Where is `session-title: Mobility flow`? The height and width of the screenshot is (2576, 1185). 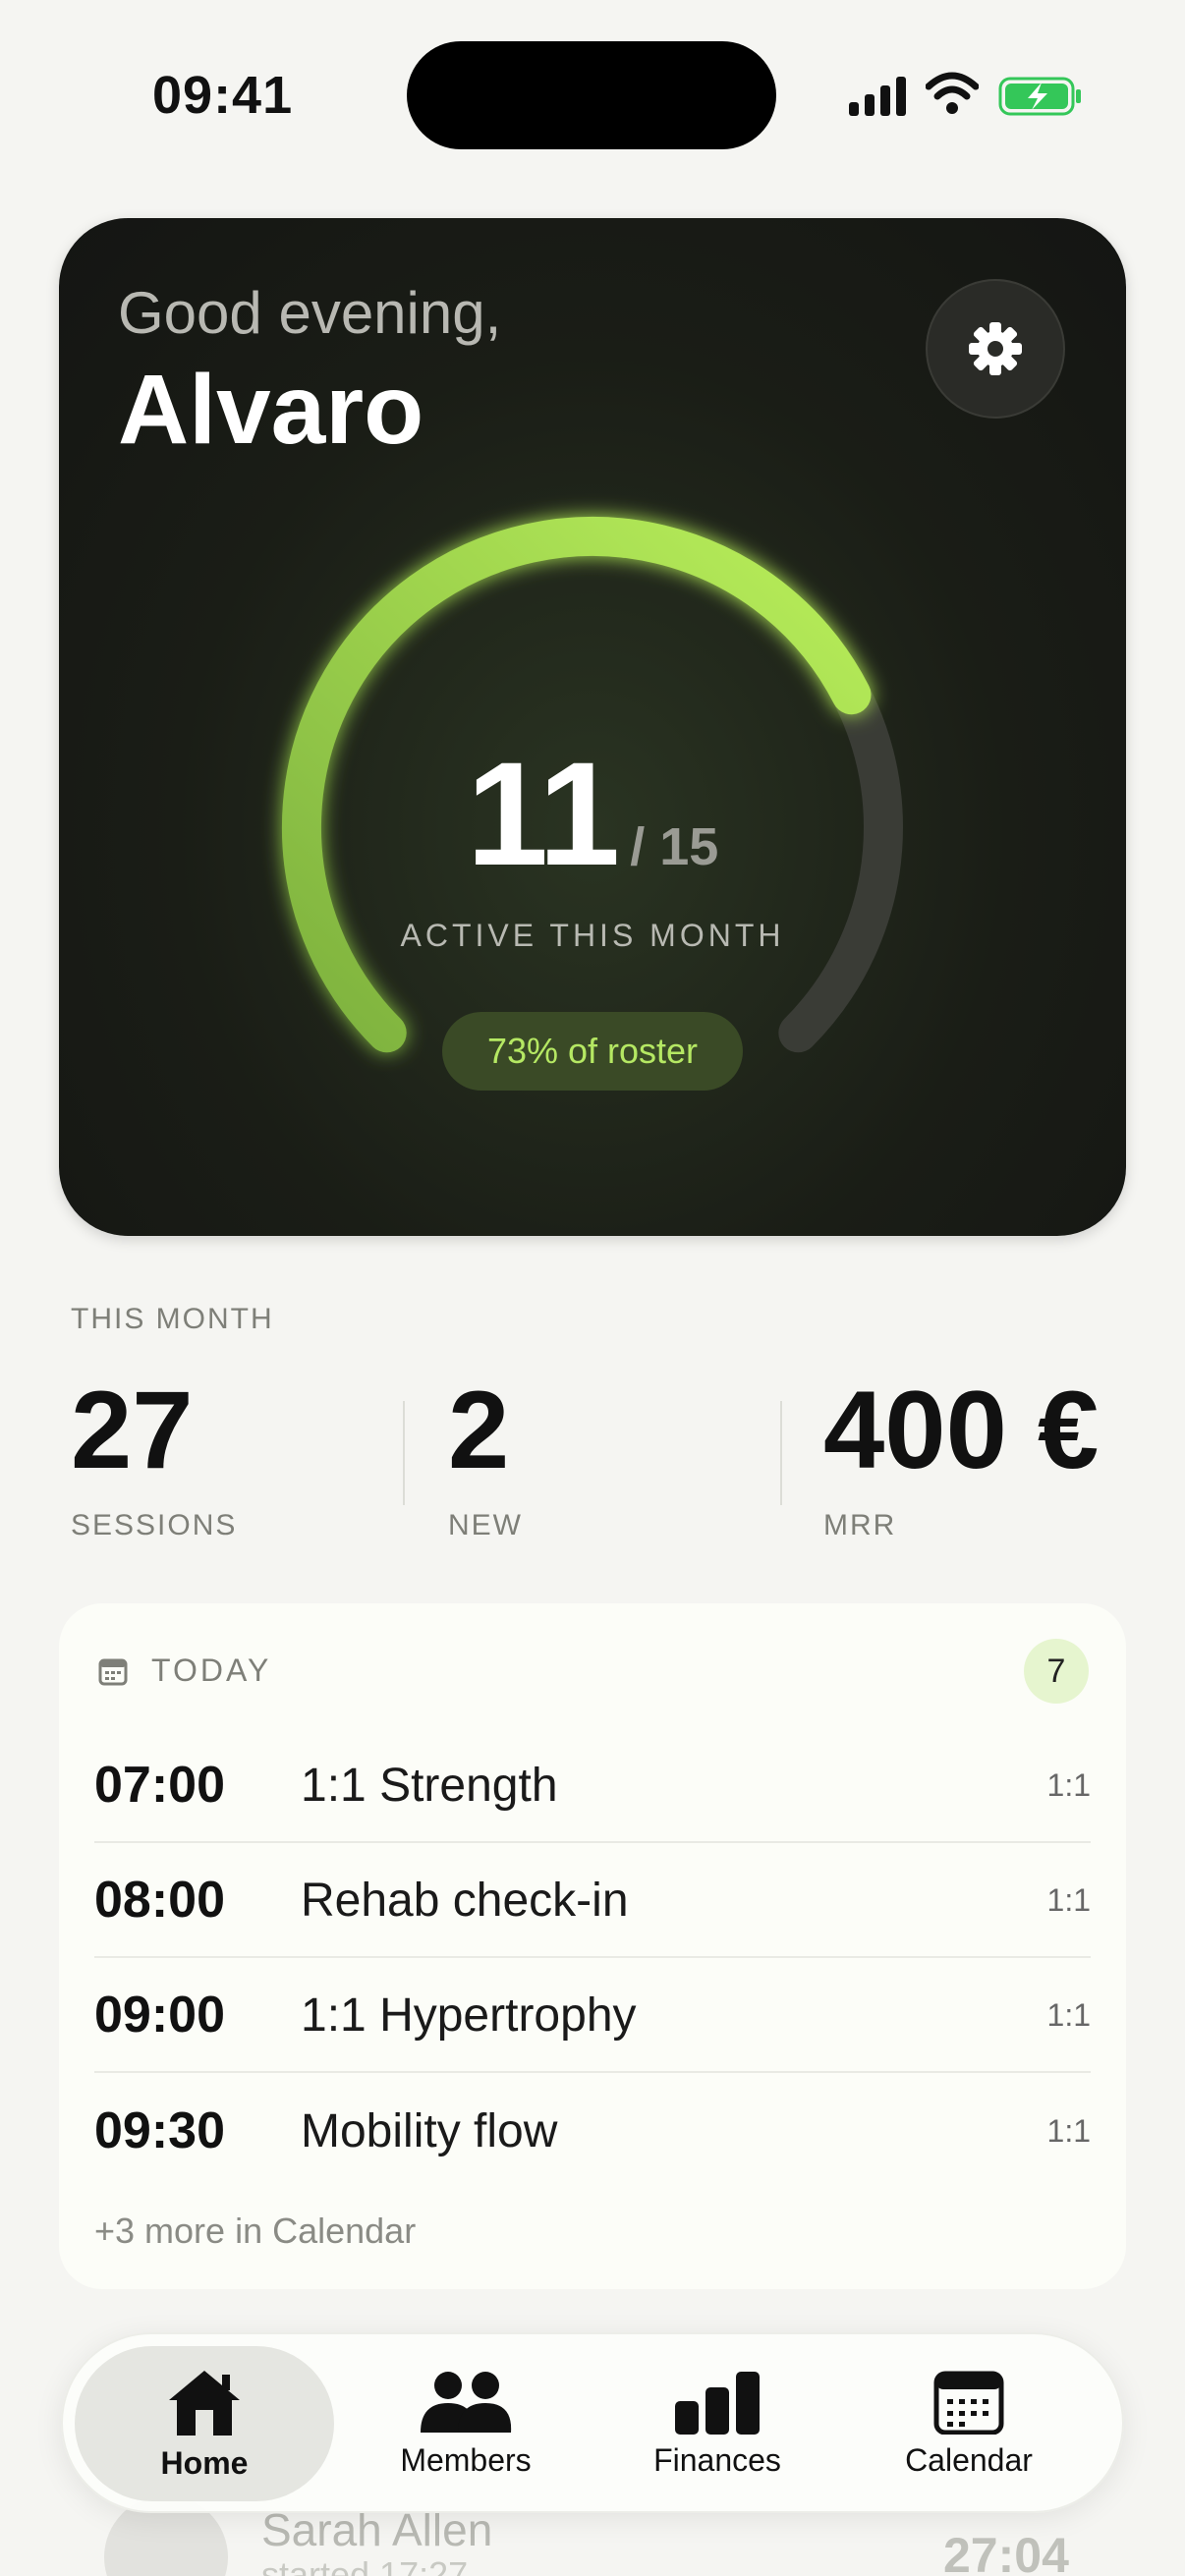 session-title: Mobility flow is located at coordinates (430, 2130).